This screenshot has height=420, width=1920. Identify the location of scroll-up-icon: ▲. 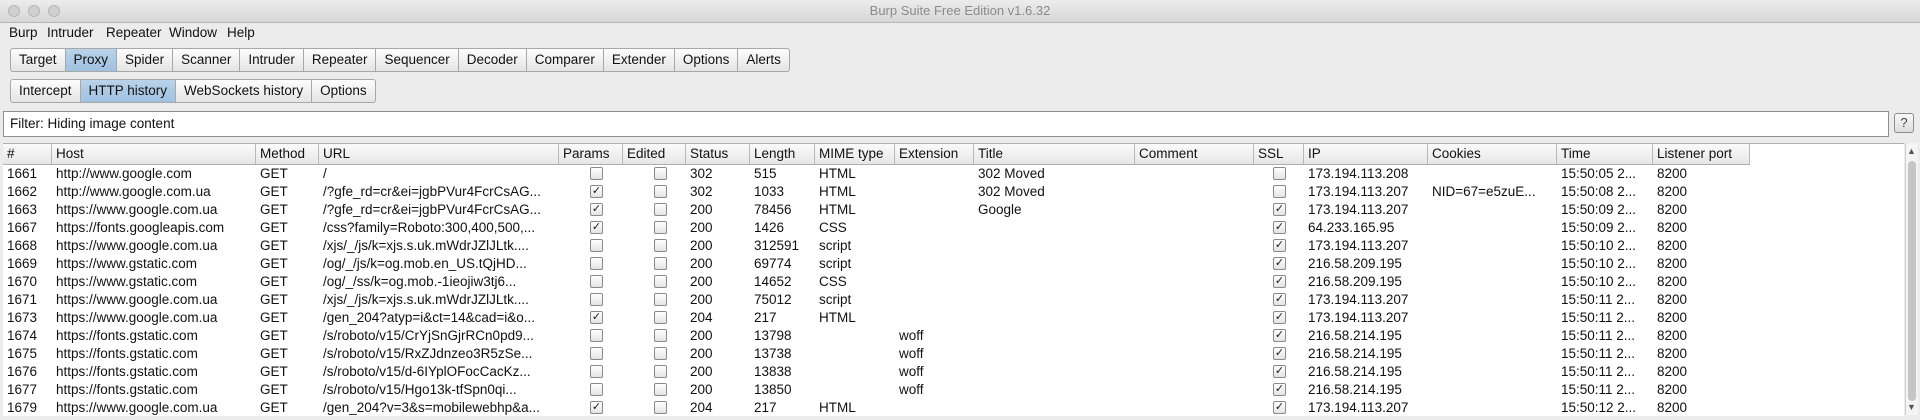
(1911, 151).